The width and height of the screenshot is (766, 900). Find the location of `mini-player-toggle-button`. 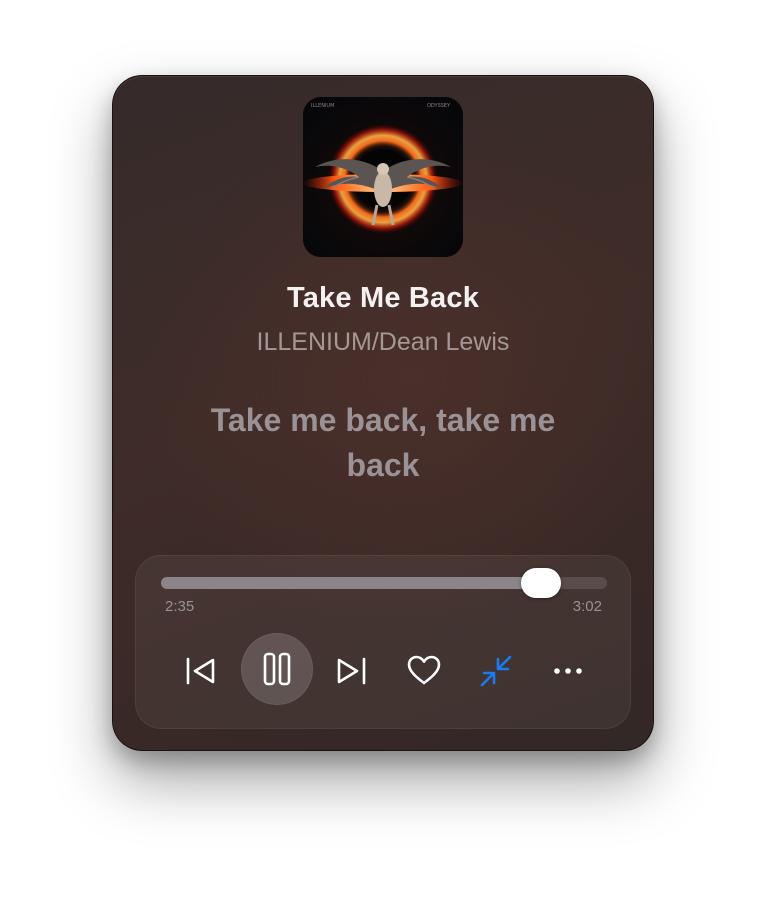

mini-player-toggle-button is located at coordinates (496, 671).